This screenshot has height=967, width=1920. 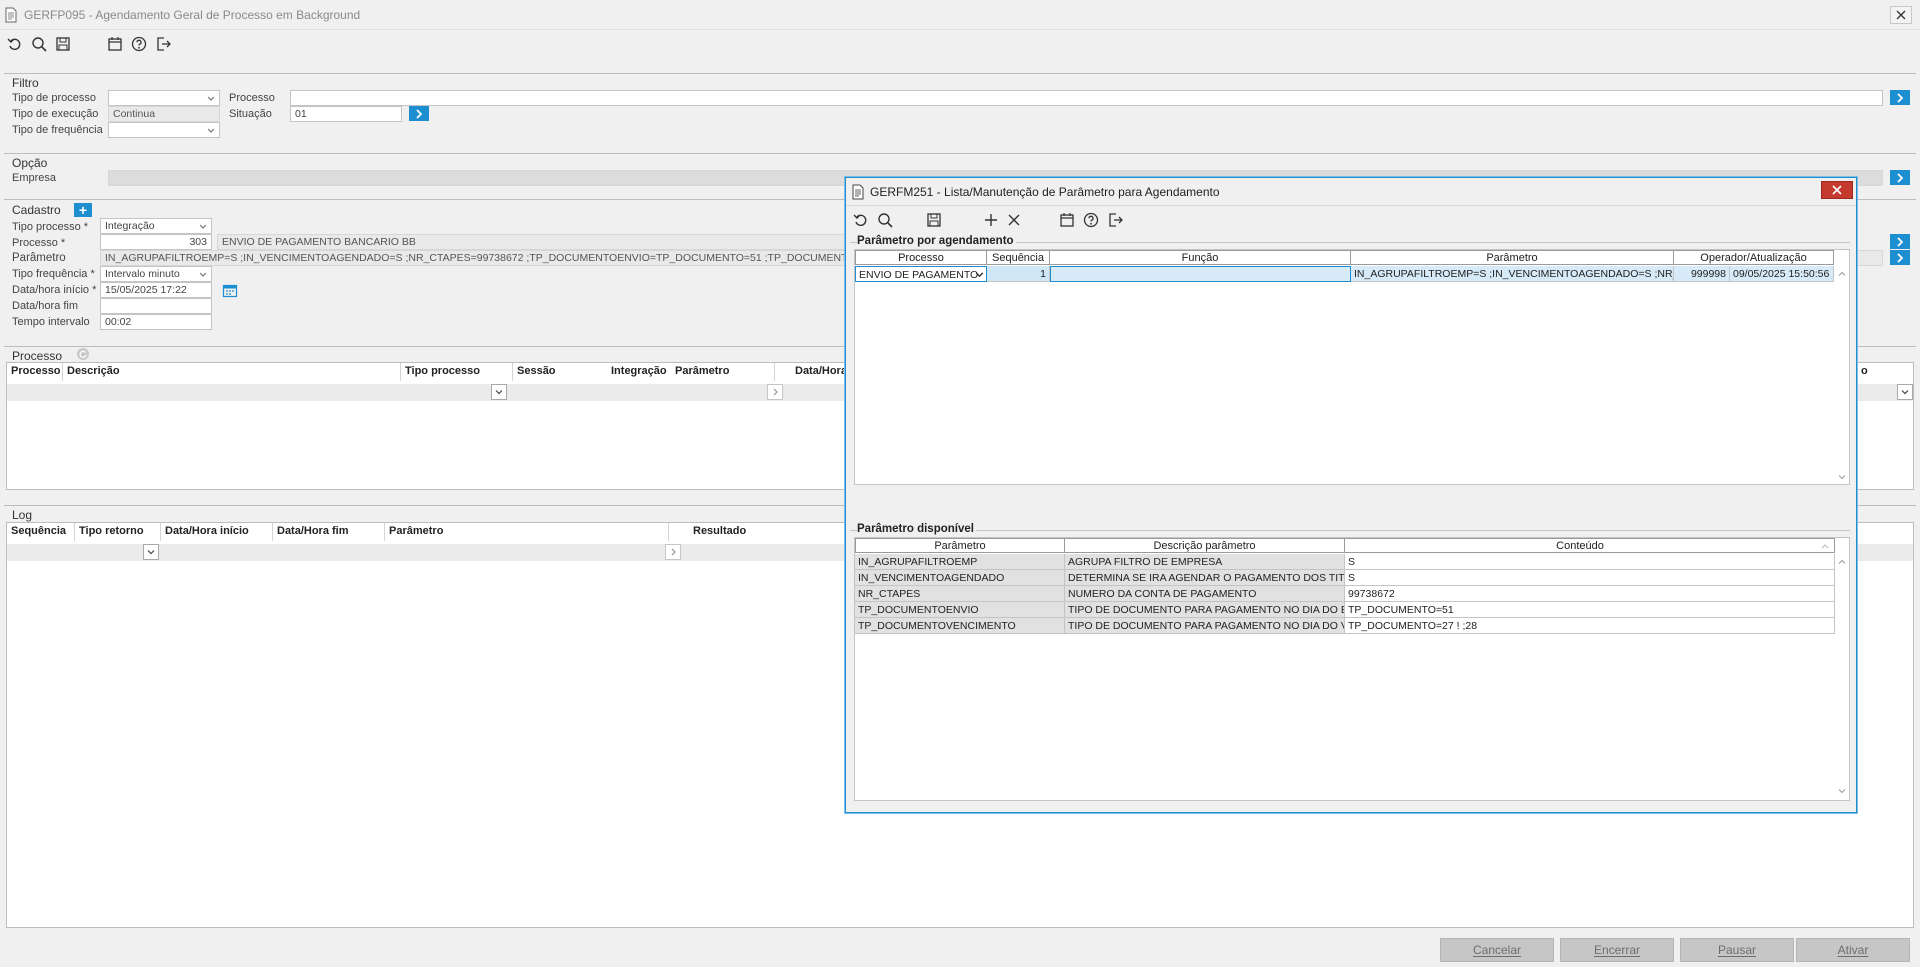 I want to click on cadastro-processo-go-button, so click(x=1900, y=241).